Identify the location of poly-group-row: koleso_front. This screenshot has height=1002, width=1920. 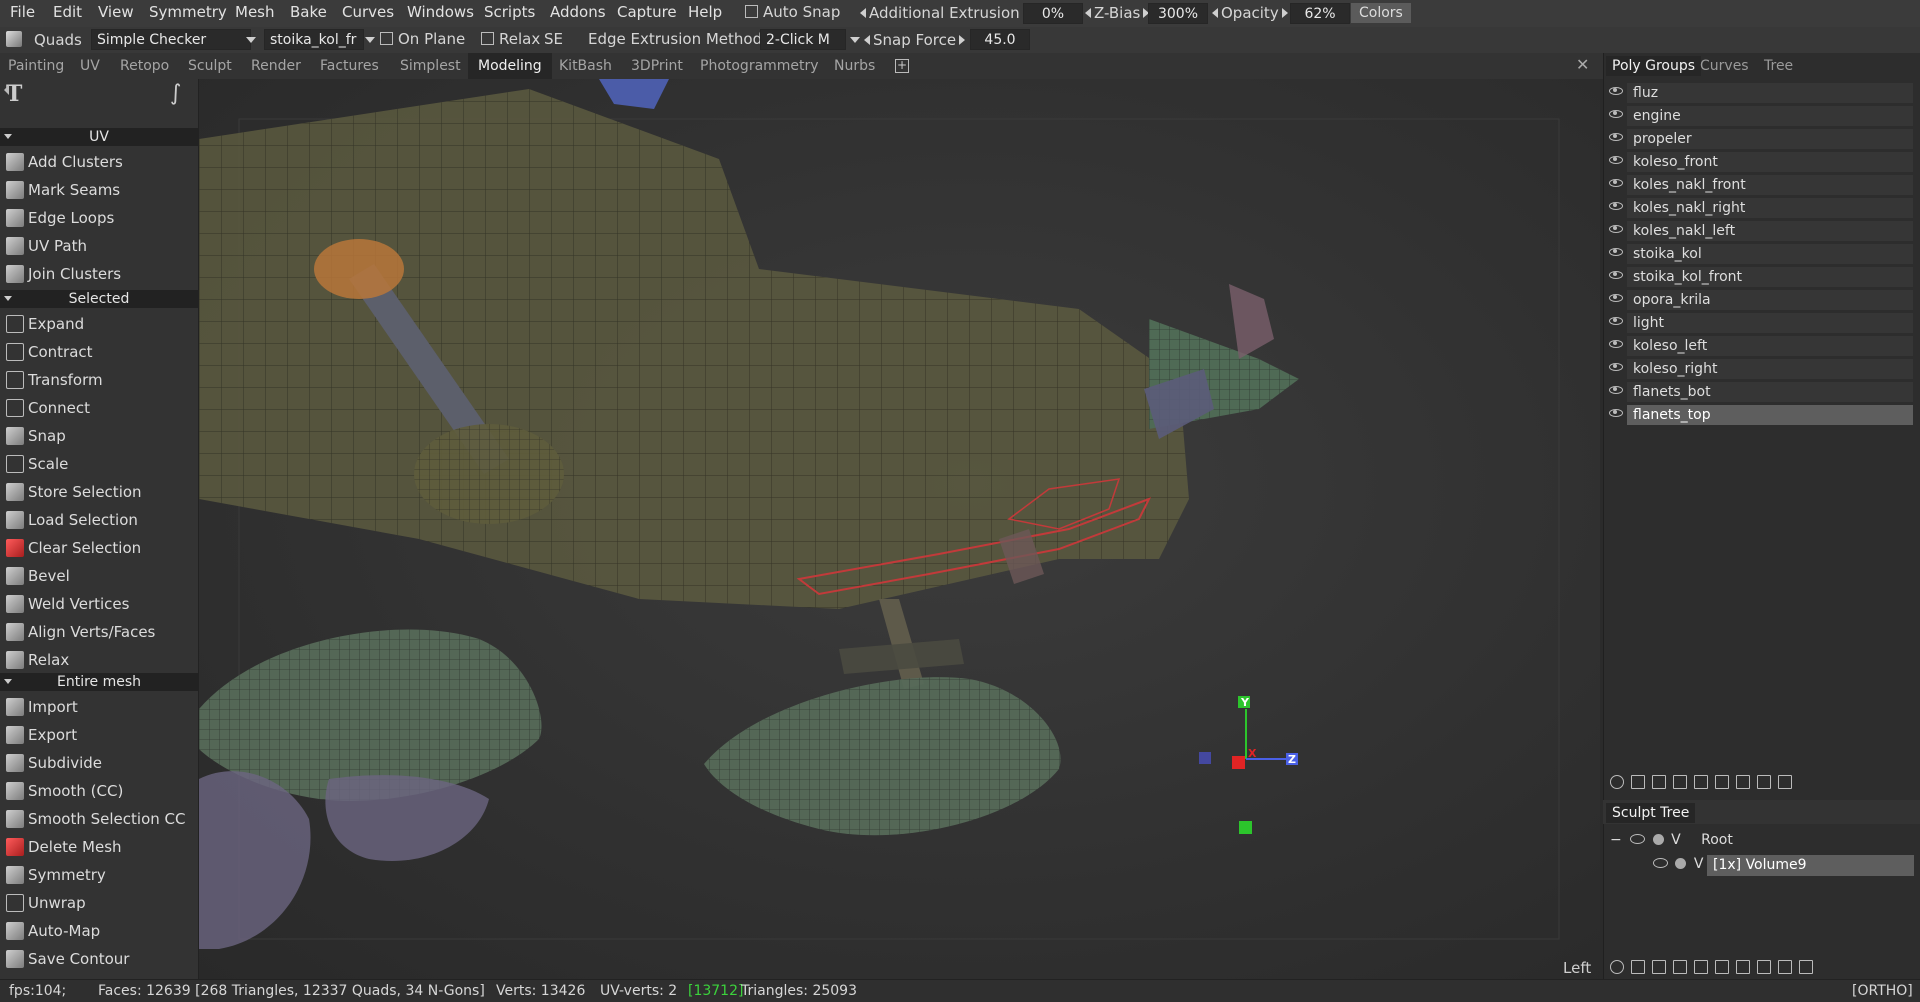
(1760, 162).